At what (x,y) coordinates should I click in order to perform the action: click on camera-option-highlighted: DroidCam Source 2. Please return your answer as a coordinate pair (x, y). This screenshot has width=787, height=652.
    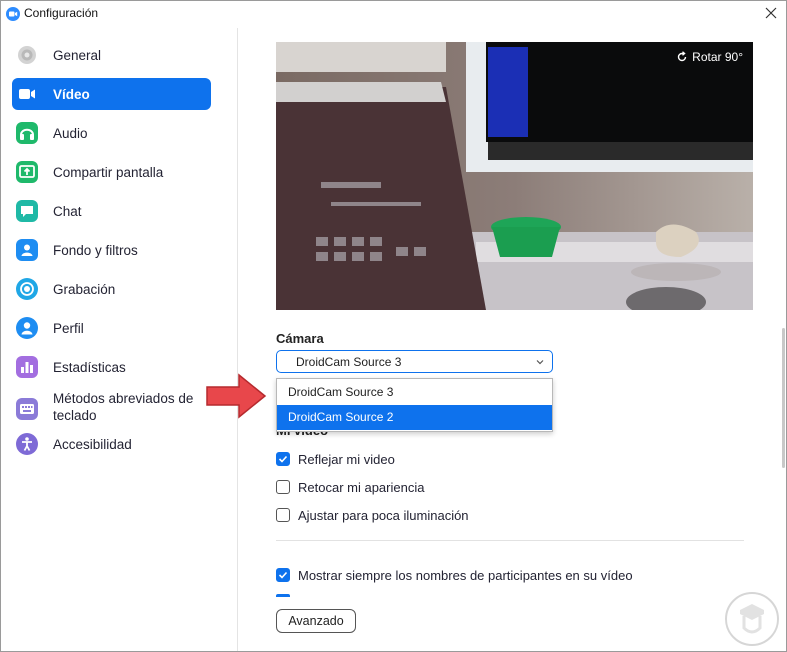
    Looking at the image, I should click on (414, 417).